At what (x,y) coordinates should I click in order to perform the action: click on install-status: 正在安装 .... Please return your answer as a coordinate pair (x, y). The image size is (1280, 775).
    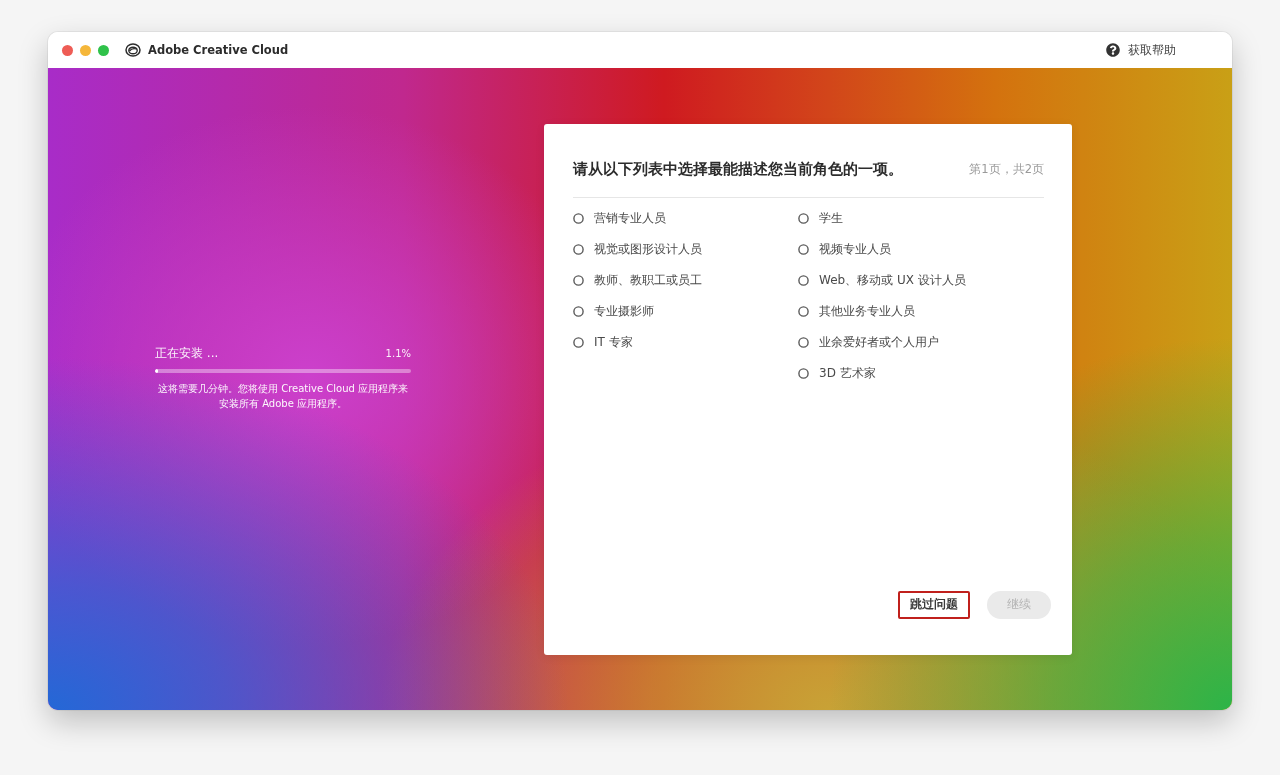
    Looking at the image, I should click on (187, 353).